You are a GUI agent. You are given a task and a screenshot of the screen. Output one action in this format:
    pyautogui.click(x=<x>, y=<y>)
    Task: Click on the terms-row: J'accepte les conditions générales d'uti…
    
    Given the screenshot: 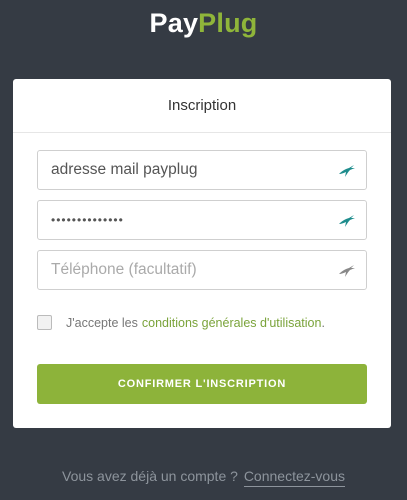 What is the action you would take?
    pyautogui.click(x=181, y=322)
    